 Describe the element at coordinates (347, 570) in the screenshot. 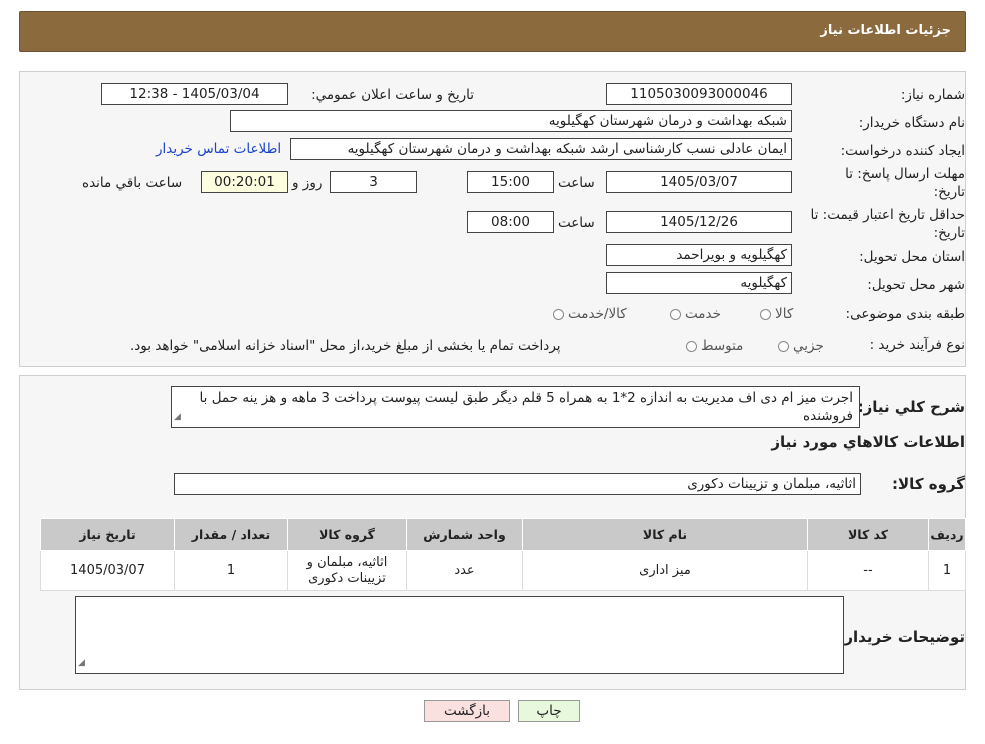

I see `cell-group: اثاثیه، مبلمان و تزیینات دکوری` at that location.